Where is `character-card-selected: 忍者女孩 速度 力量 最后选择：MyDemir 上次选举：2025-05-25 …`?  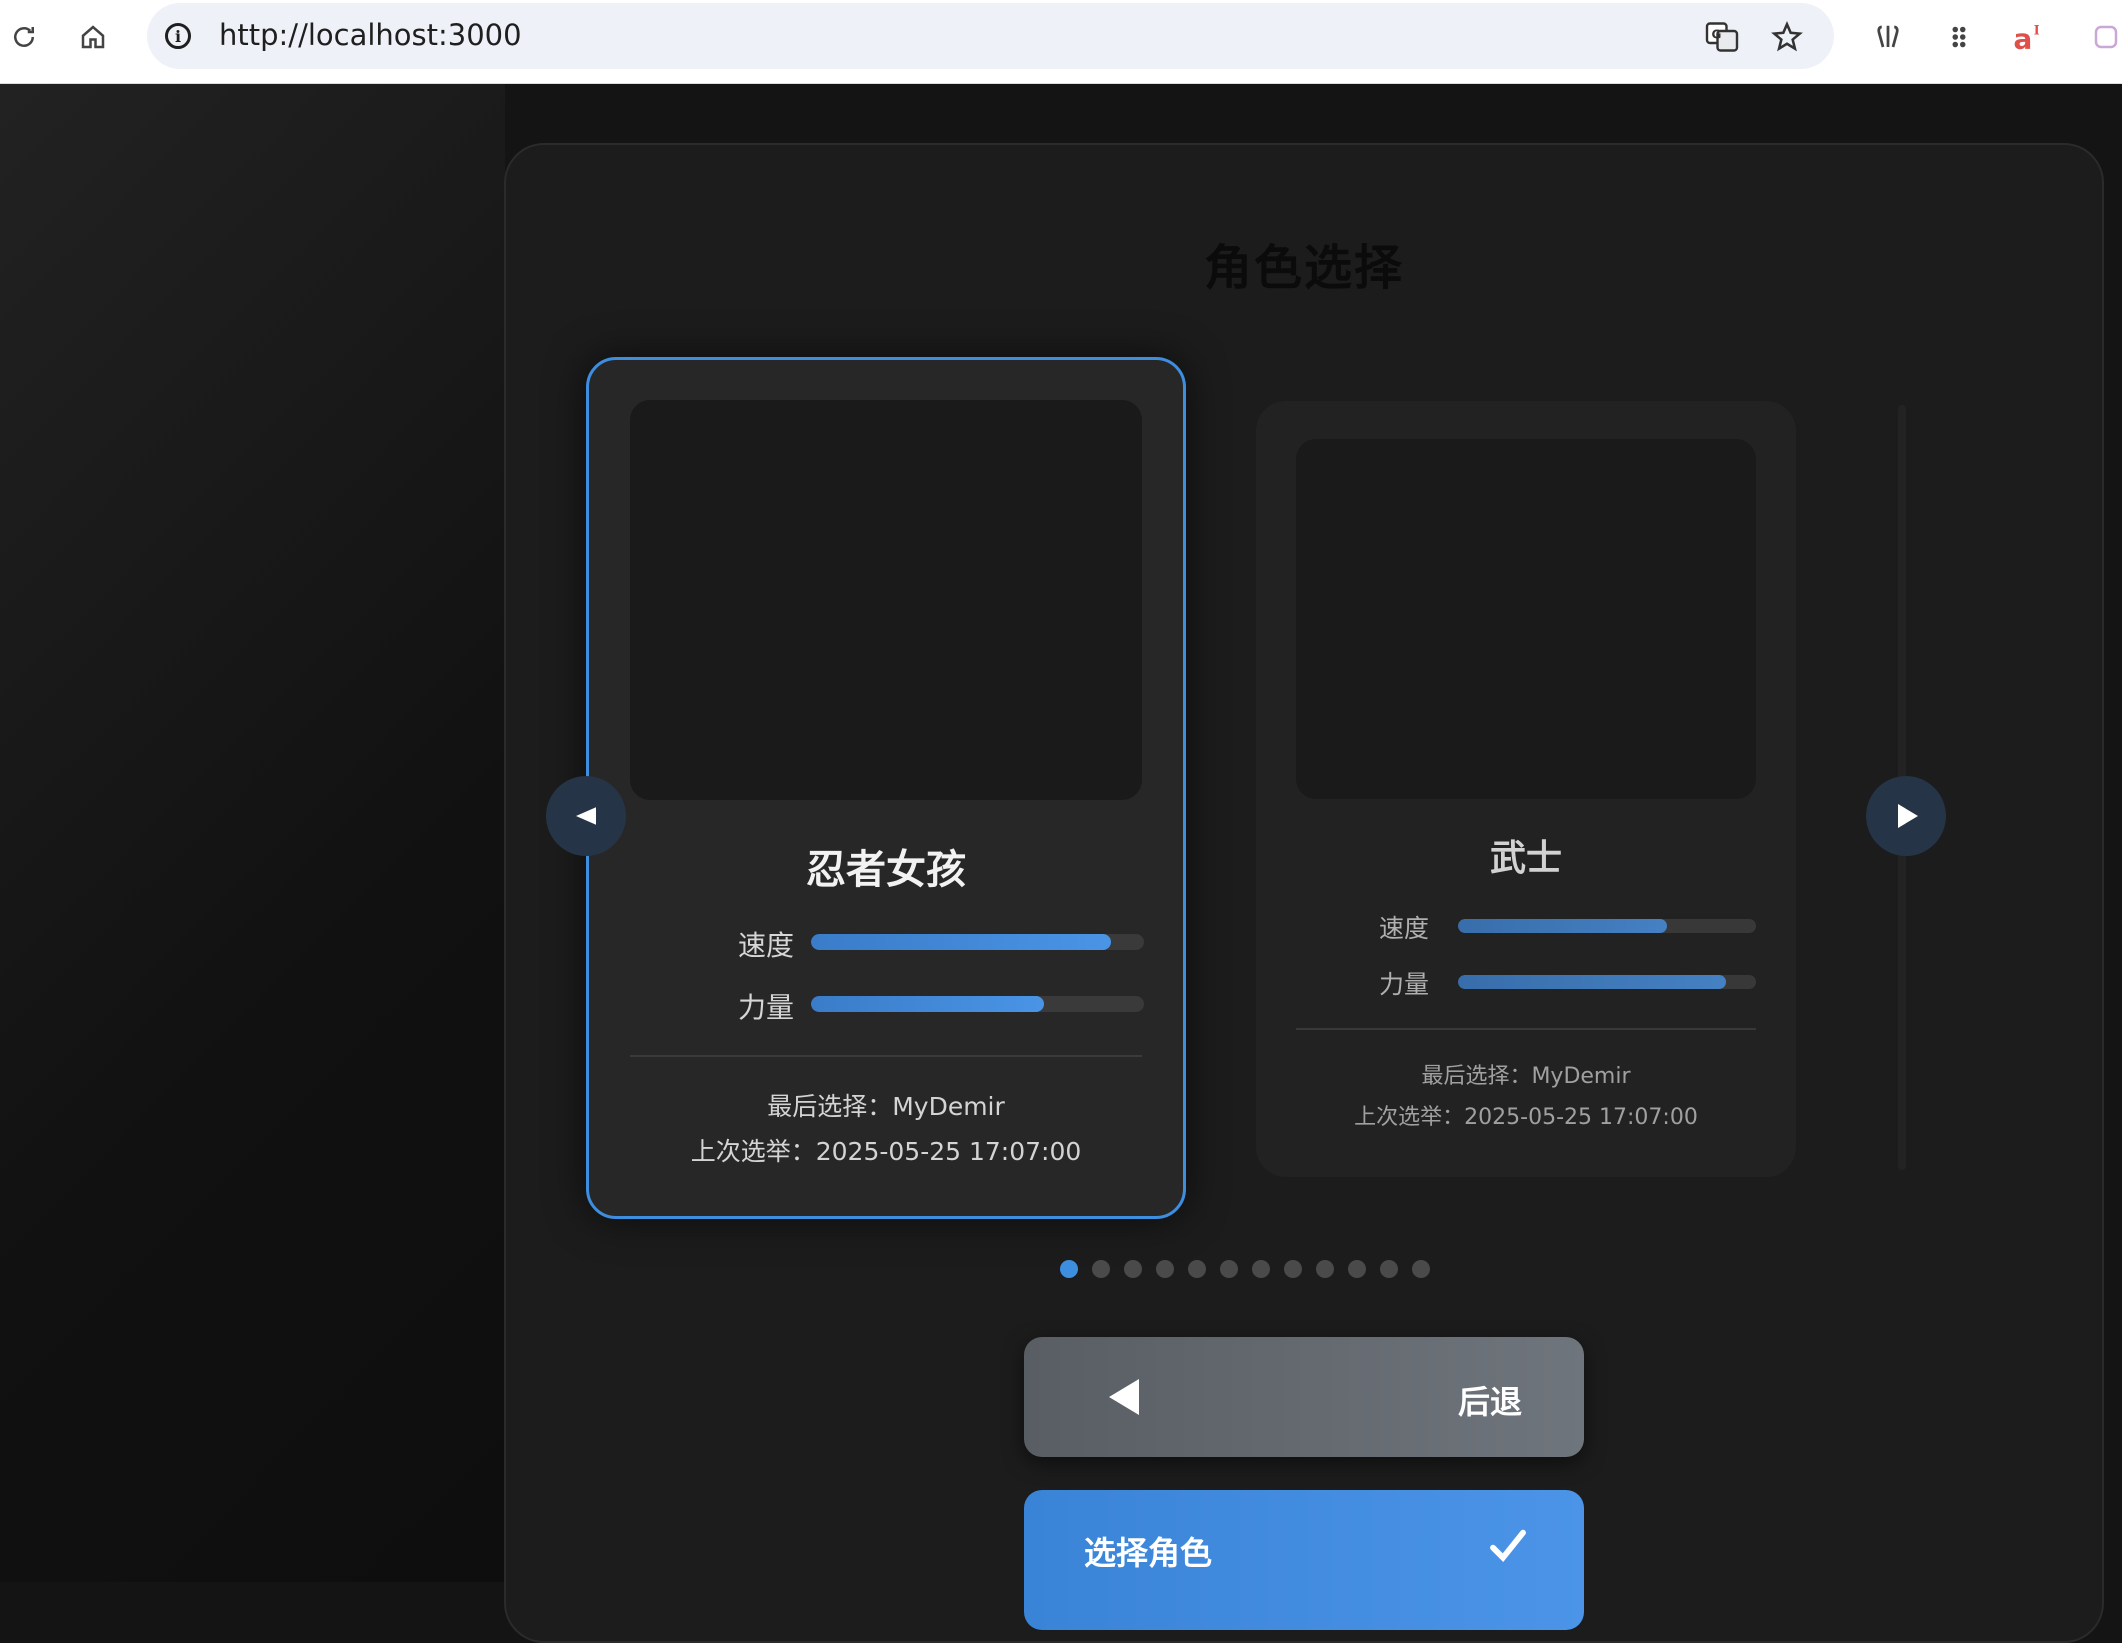 character-card-selected: 忍者女孩 速度 力量 最后选择：MyDemir 上次选举：2025-05-25 … is located at coordinates (886, 788).